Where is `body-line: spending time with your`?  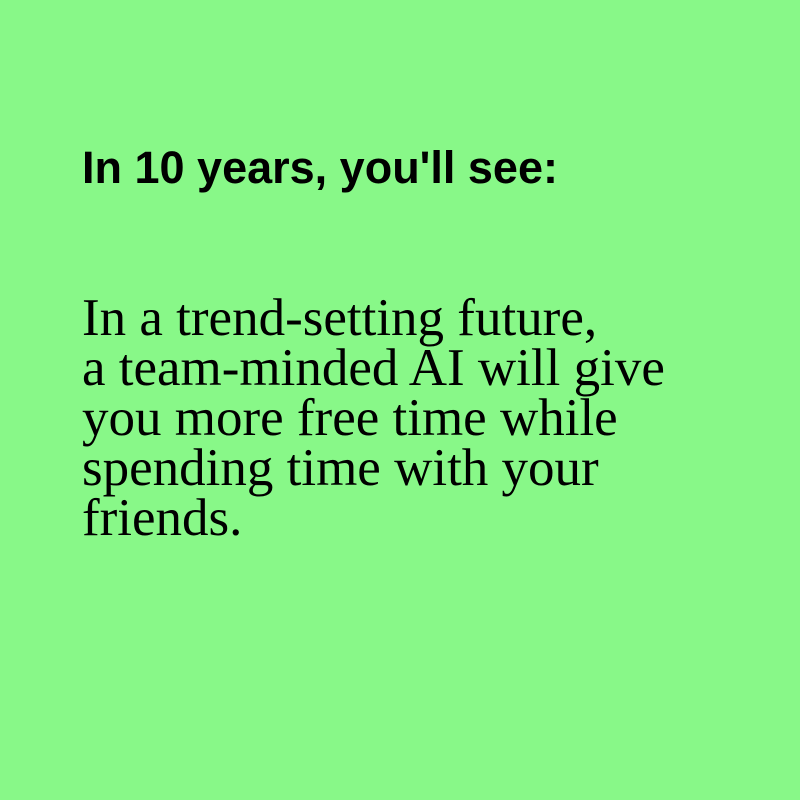
body-line: spending time with your is located at coordinates (340, 468).